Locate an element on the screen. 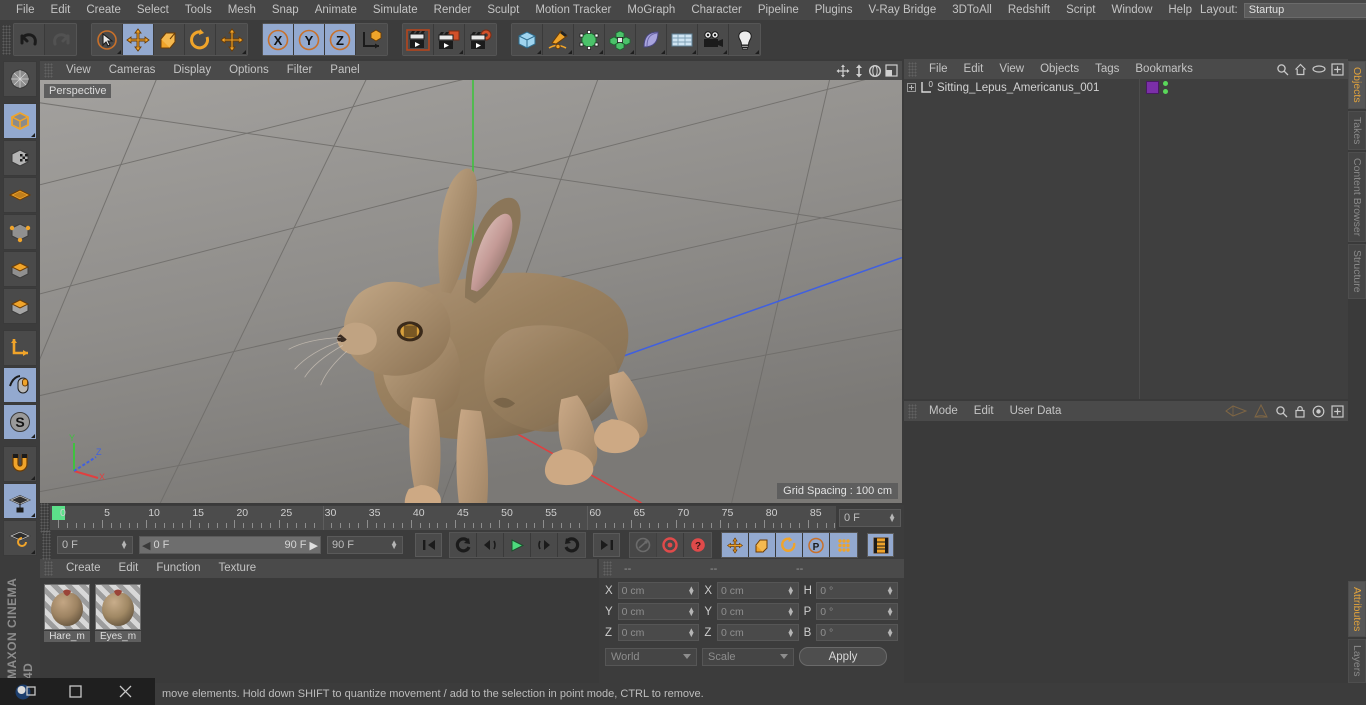 Image resolution: width=1366 pixels, height=705 pixels. material-thumbnail is located at coordinates (118, 607).